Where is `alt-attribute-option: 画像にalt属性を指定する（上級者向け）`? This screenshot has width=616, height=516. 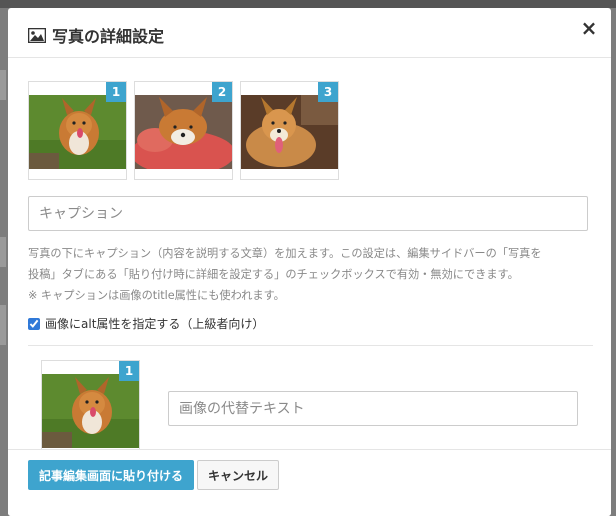 alt-attribute-option: 画像にalt属性を指定する（上級者向け） is located at coordinates (146, 323).